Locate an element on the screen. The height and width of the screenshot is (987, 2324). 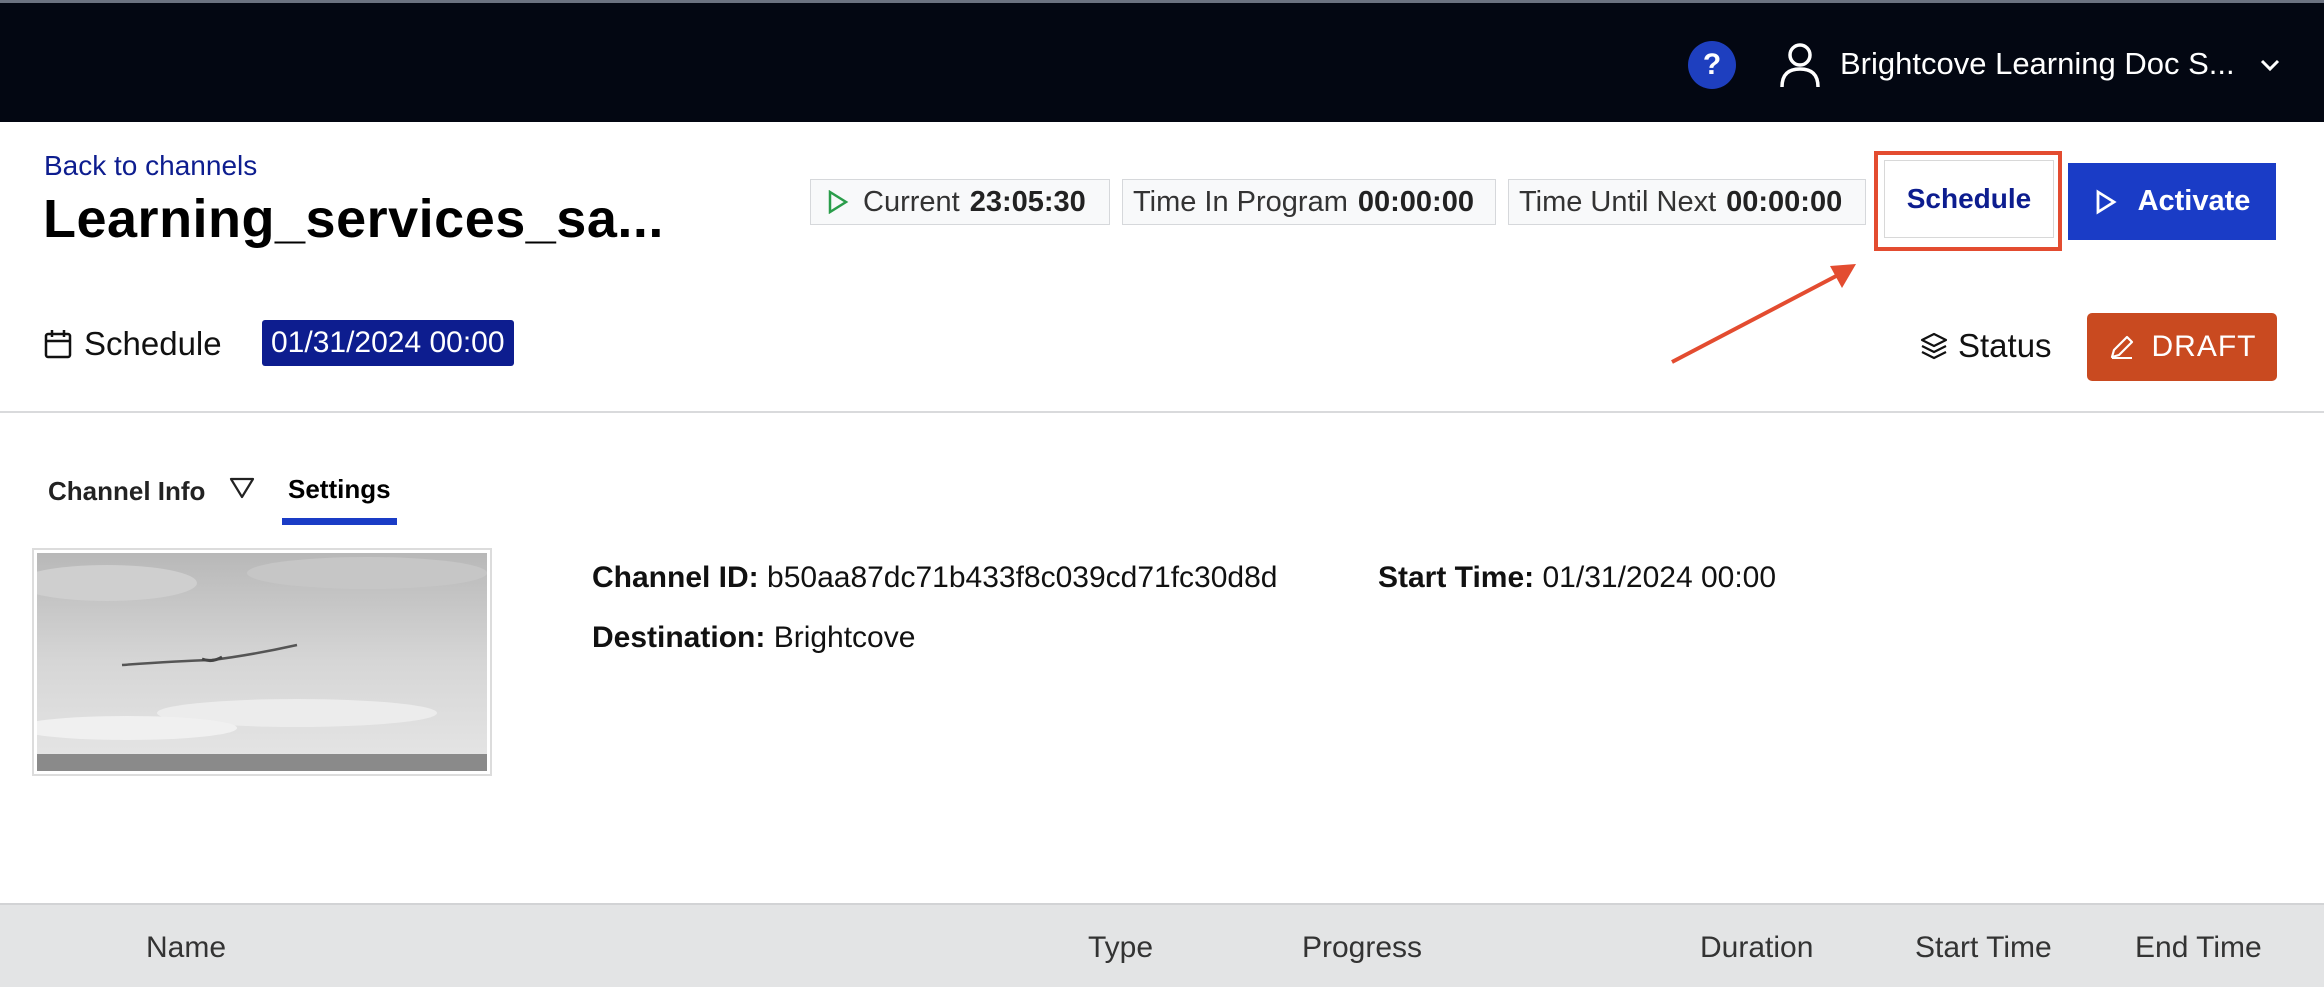
current-time-stat: Current 23:05:30 is located at coordinates (960, 202).